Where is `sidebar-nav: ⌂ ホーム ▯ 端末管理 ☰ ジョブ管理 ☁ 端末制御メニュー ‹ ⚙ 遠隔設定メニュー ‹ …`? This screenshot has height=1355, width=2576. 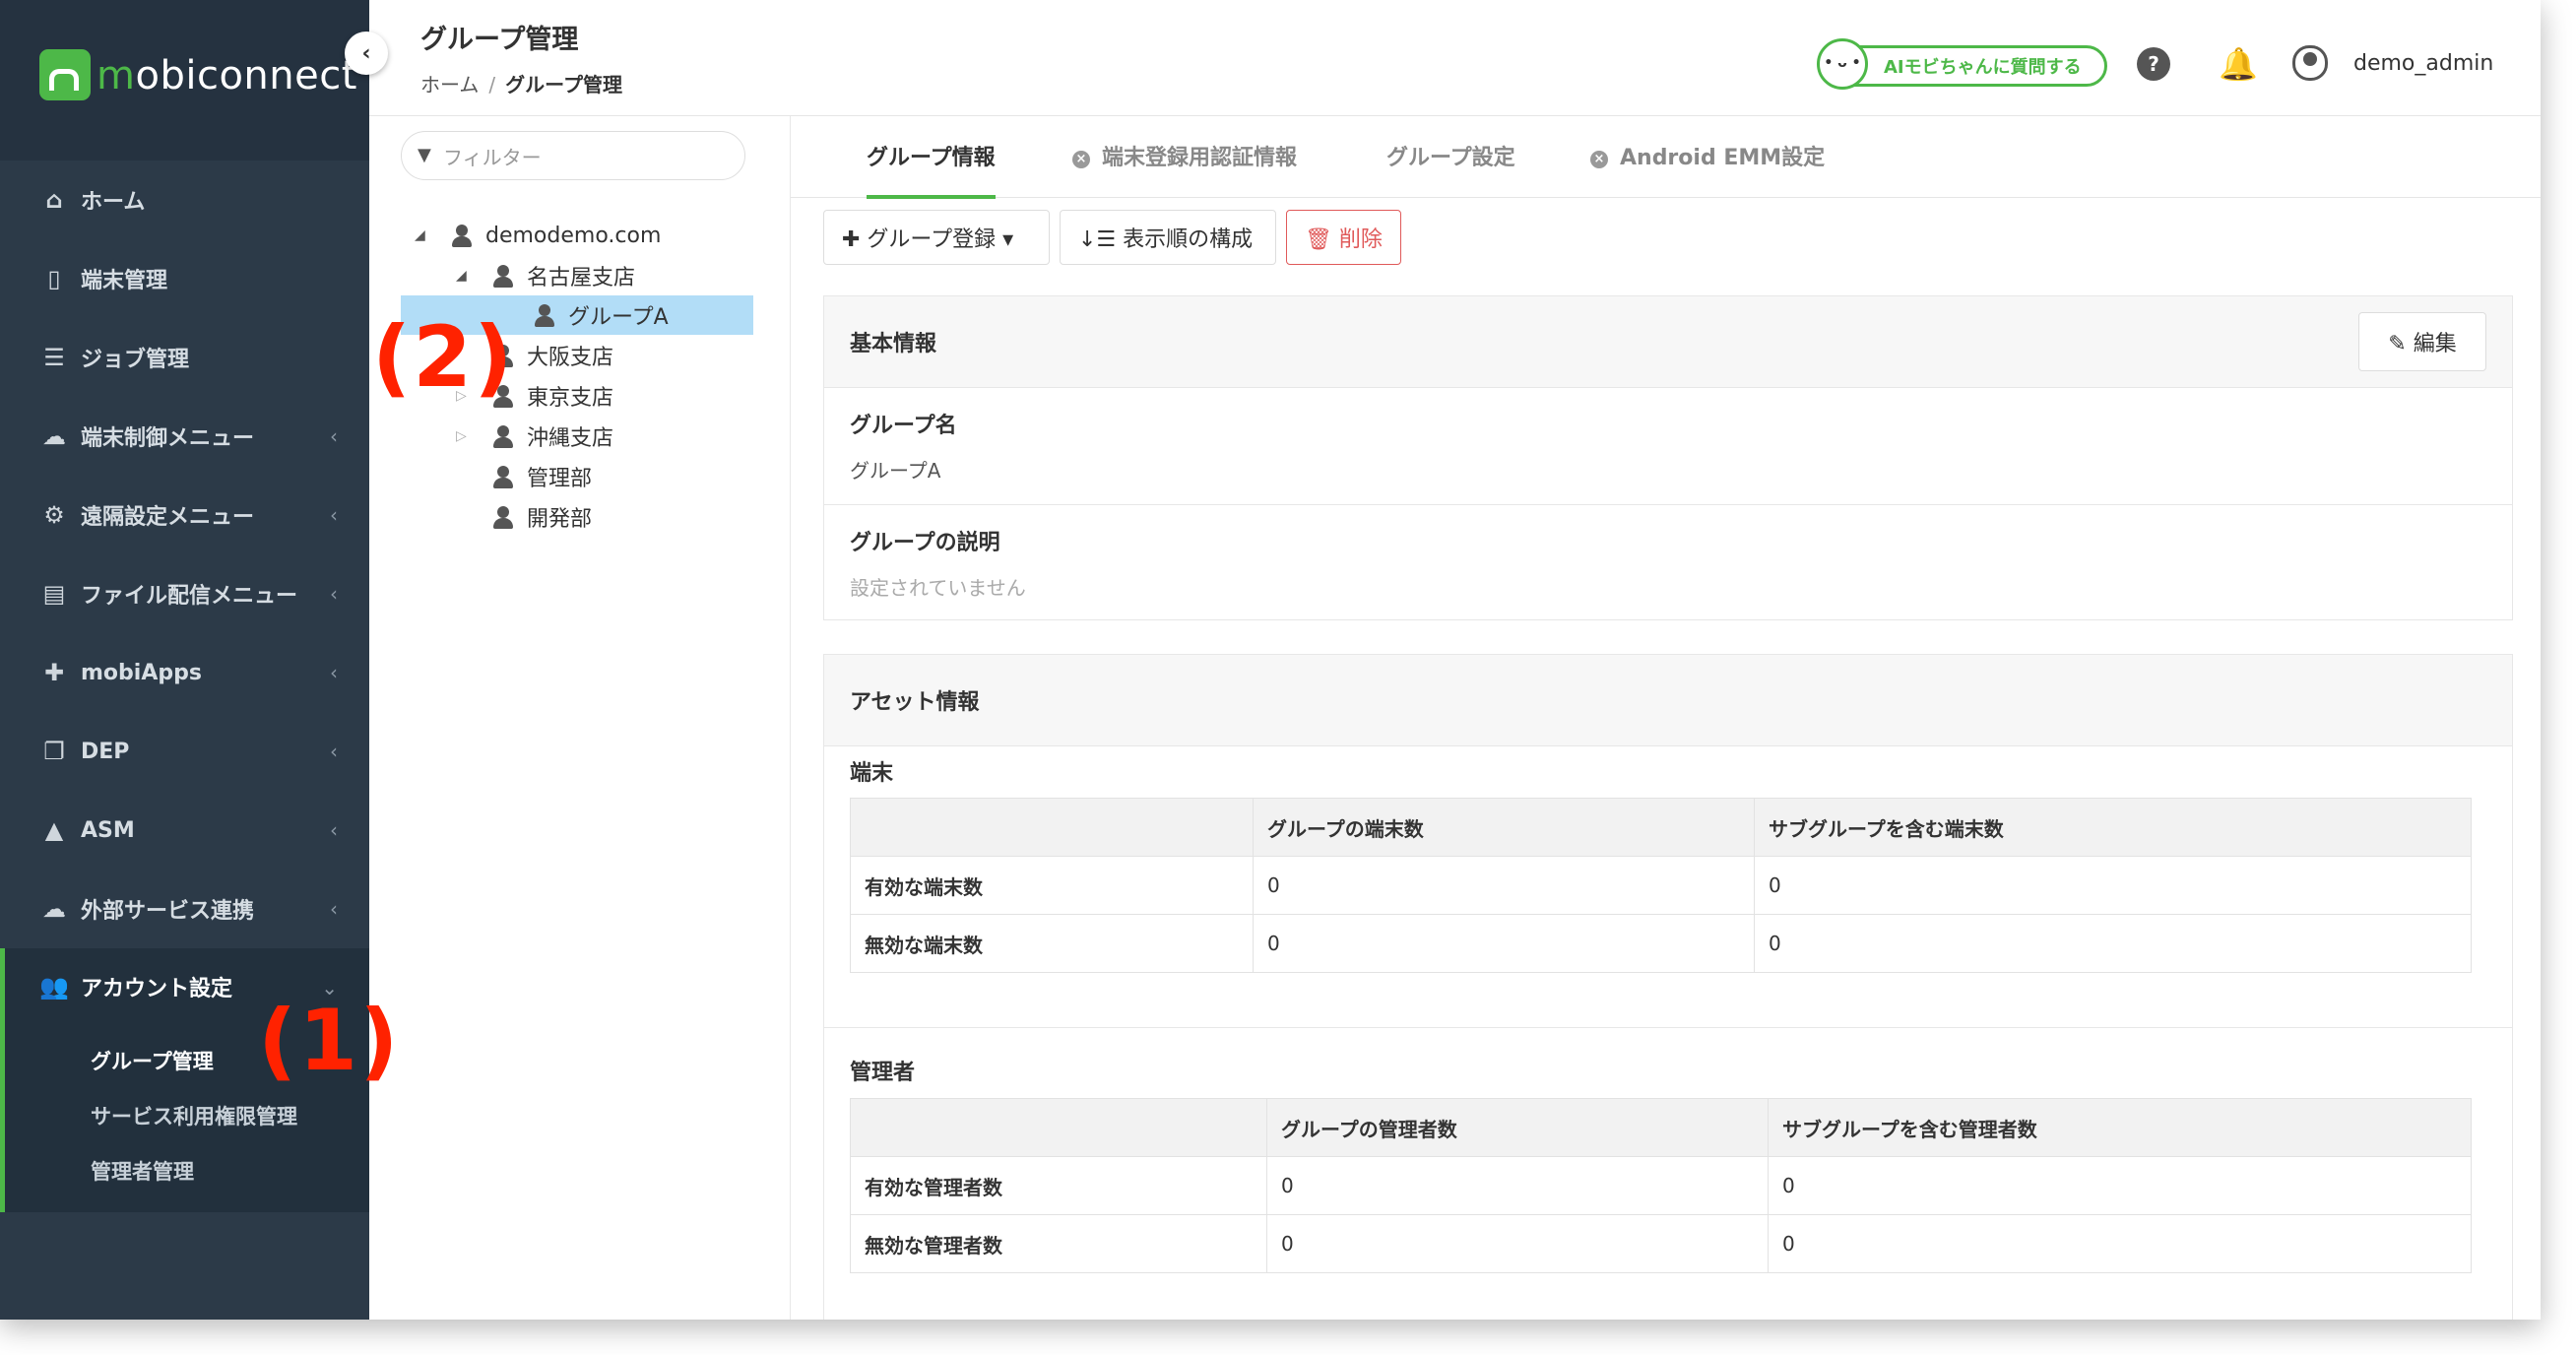
sidebar-nav: ⌂ ホーム ▯ 端末管理 ☰ ジョブ管理 ☁ 端末制御メニュー ‹ ⚙ 遠隔設定メニュー ‹ … is located at coordinates (184, 593).